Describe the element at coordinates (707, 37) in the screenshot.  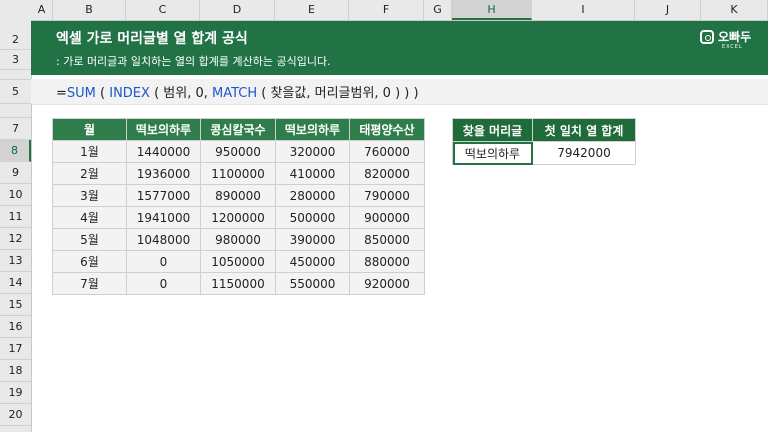
I see `brand-logo-icon` at that location.